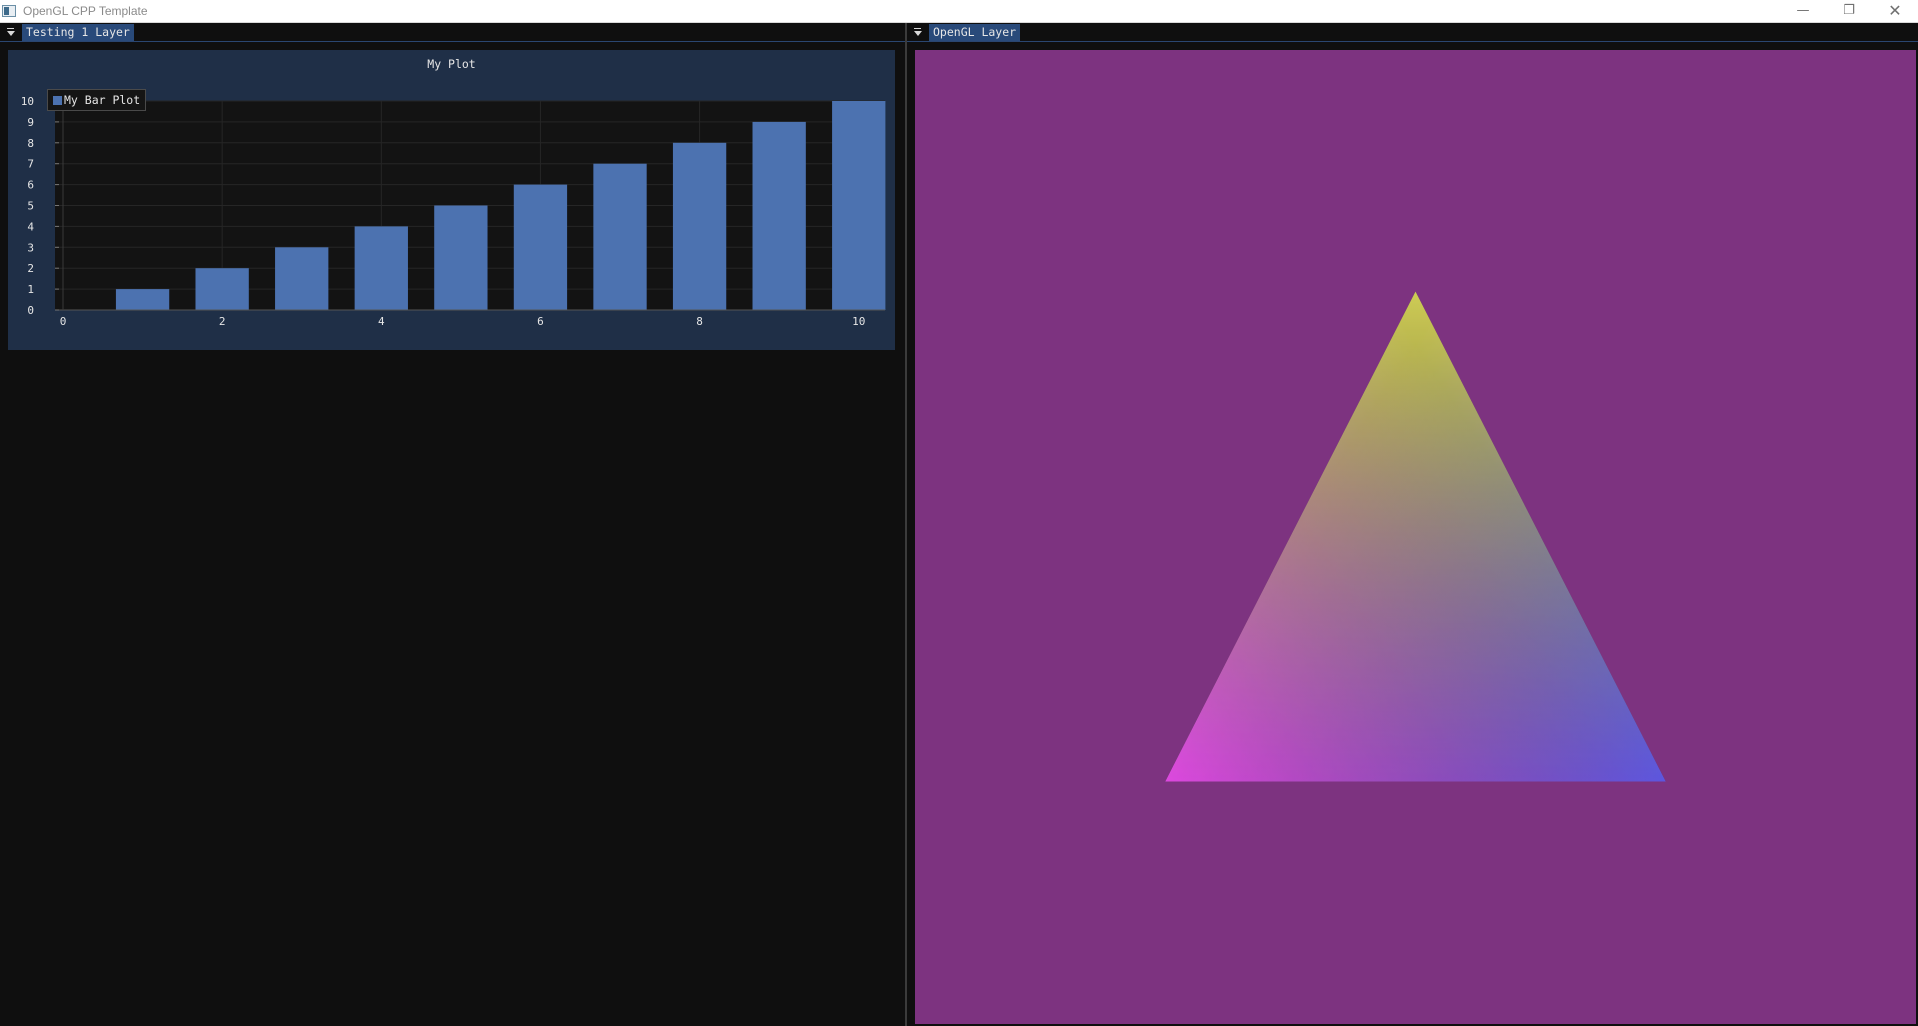 This screenshot has height=1026, width=1918. I want to click on app-icon, so click(9, 11).